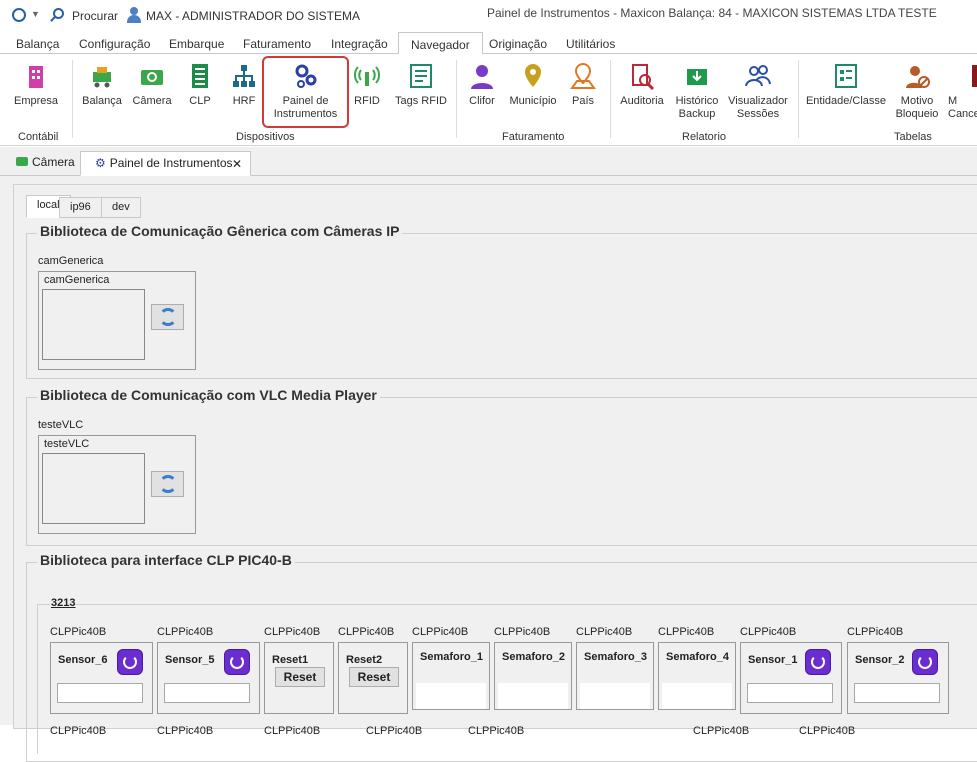  I want to click on dropdown-arrow-icon: ▼, so click(35, 14).